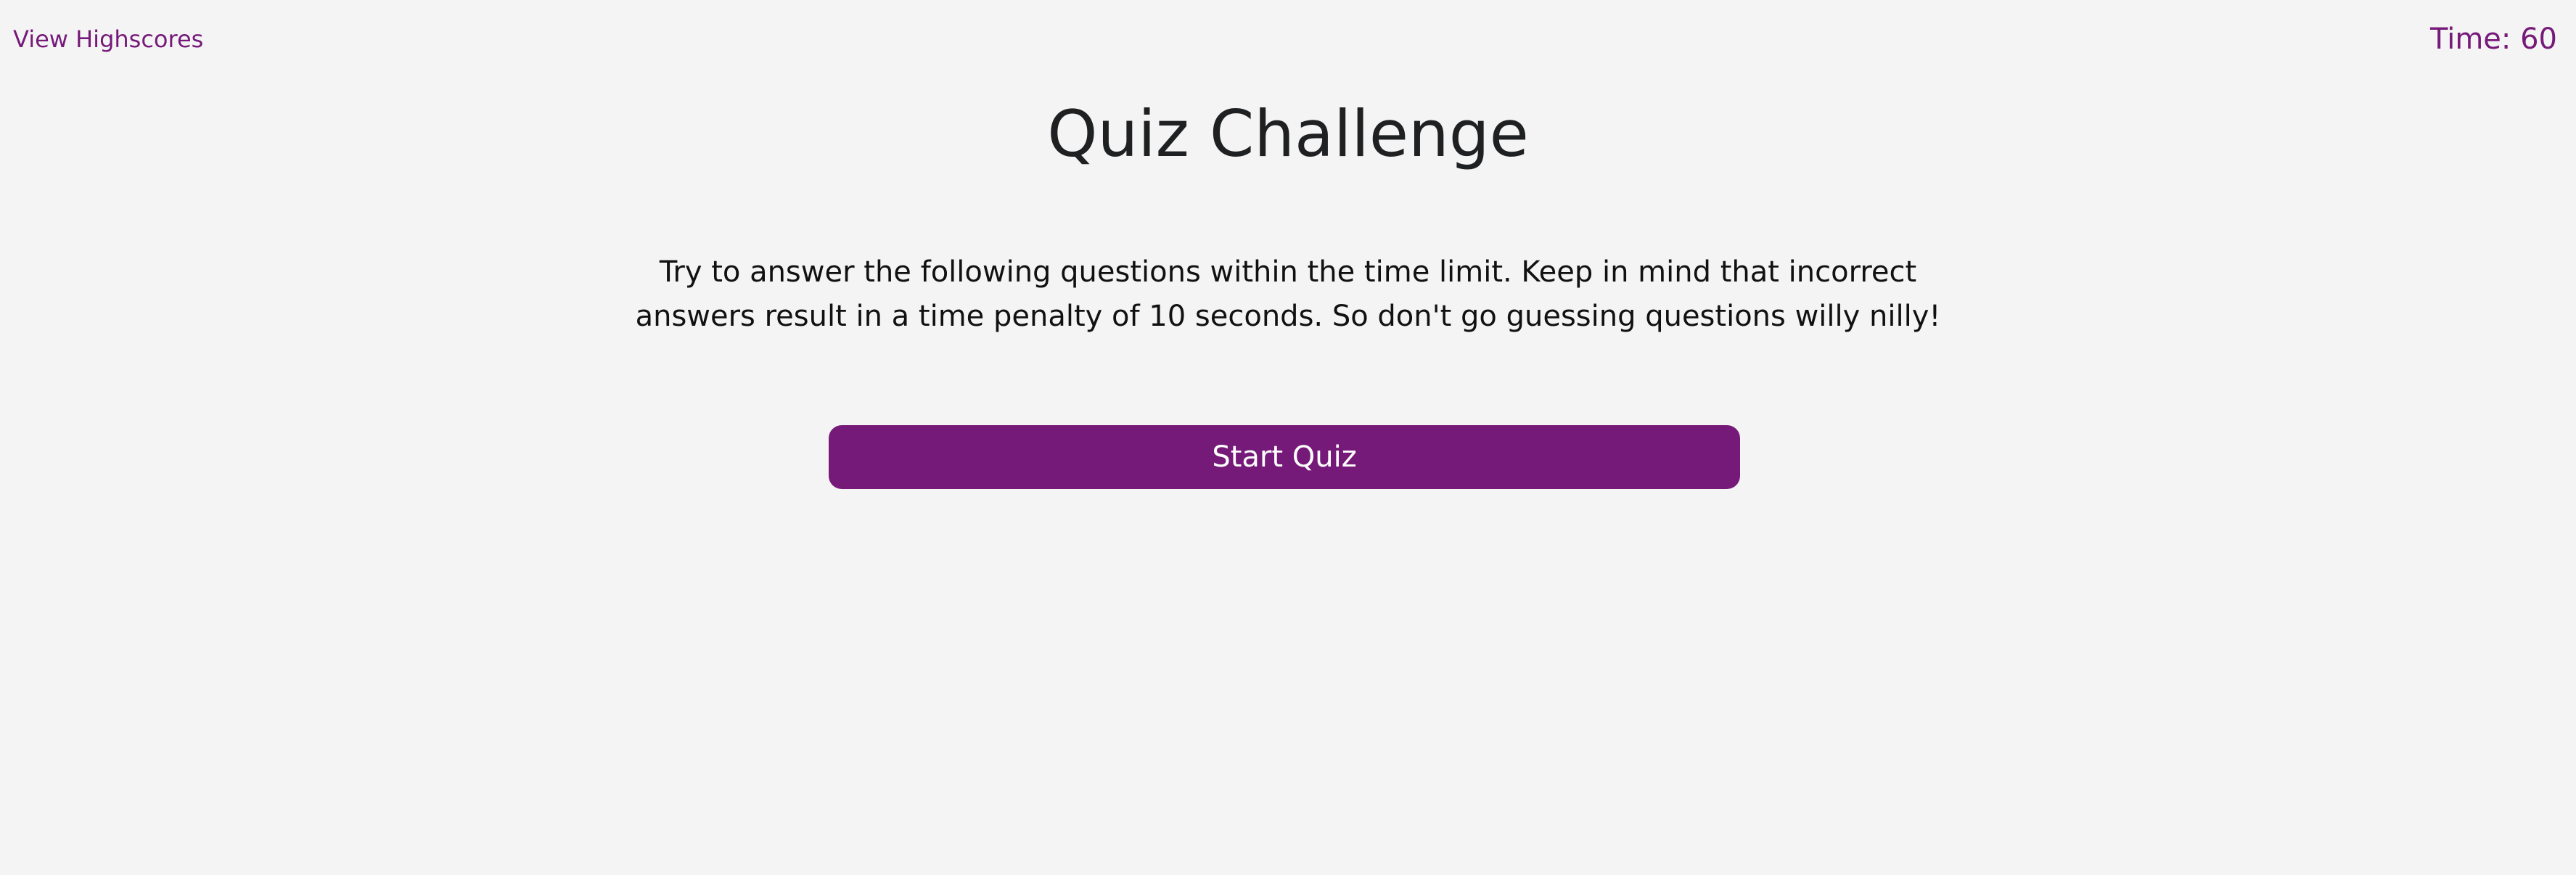 The height and width of the screenshot is (875, 2576). Describe the element at coordinates (1284, 457) in the screenshot. I see `start-quiz-button: Start Quiz` at that location.